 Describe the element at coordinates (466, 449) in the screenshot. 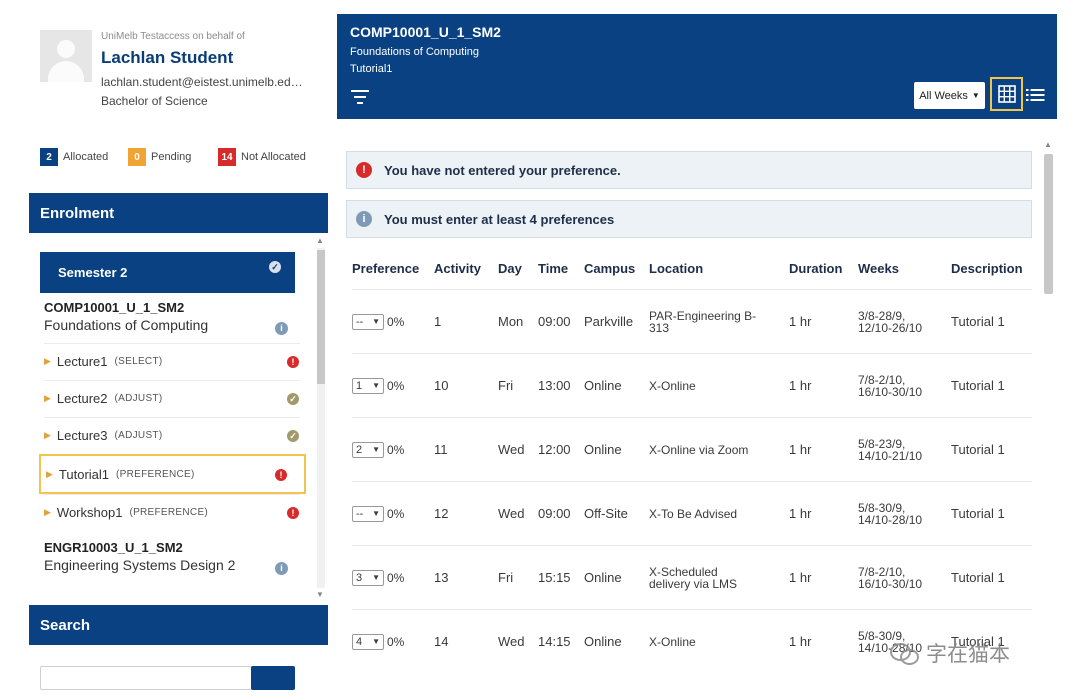

I see `activity-number: 11` at that location.